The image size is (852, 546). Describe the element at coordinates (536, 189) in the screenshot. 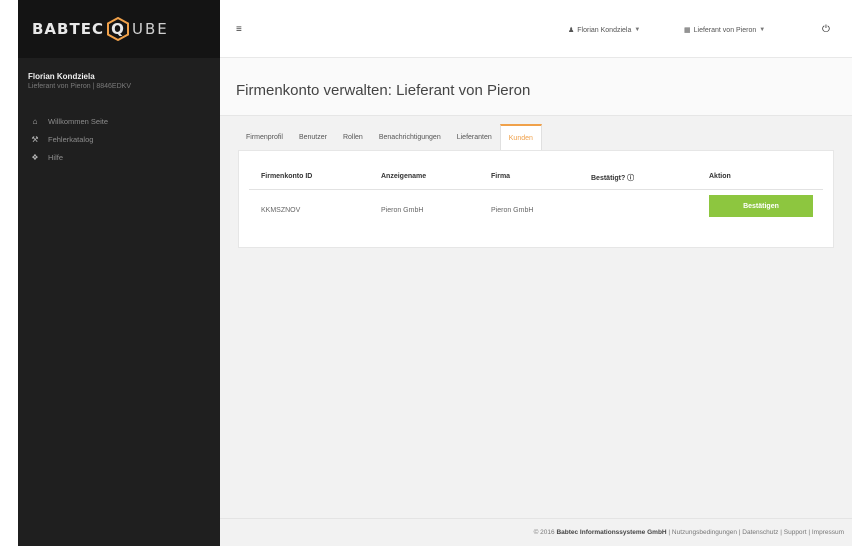

I see `header-divider` at that location.